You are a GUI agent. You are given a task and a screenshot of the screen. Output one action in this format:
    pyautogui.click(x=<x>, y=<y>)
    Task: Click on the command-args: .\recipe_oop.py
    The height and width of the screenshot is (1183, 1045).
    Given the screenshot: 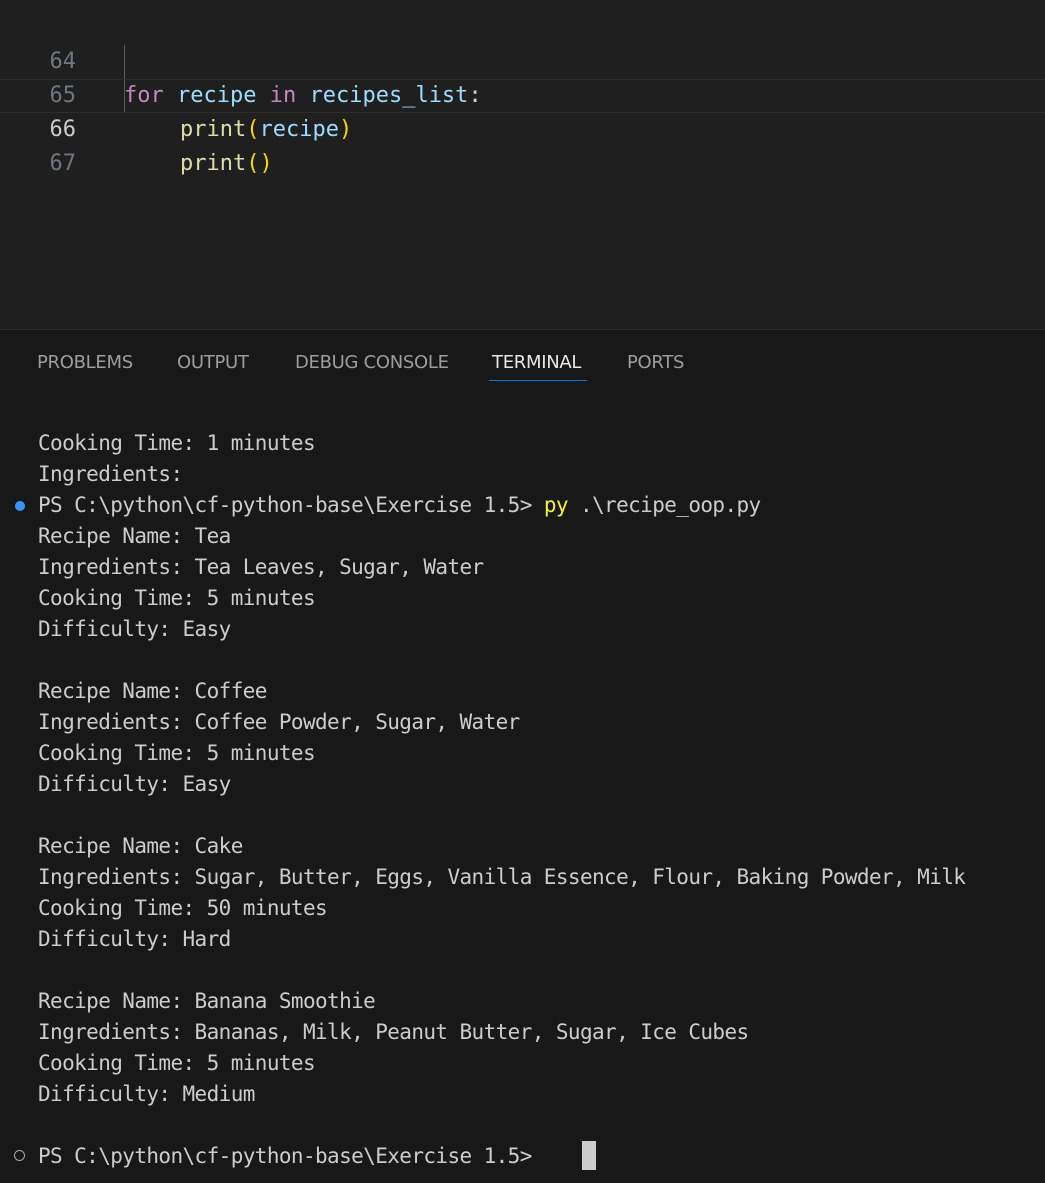 What is the action you would take?
    pyautogui.click(x=664, y=505)
    